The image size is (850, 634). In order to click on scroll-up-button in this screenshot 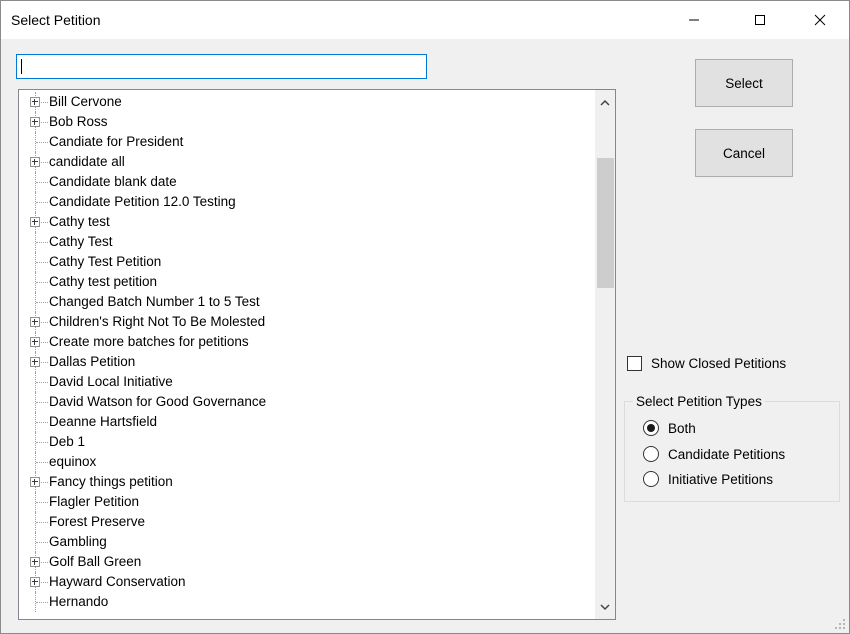, I will do `click(605, 102)`.